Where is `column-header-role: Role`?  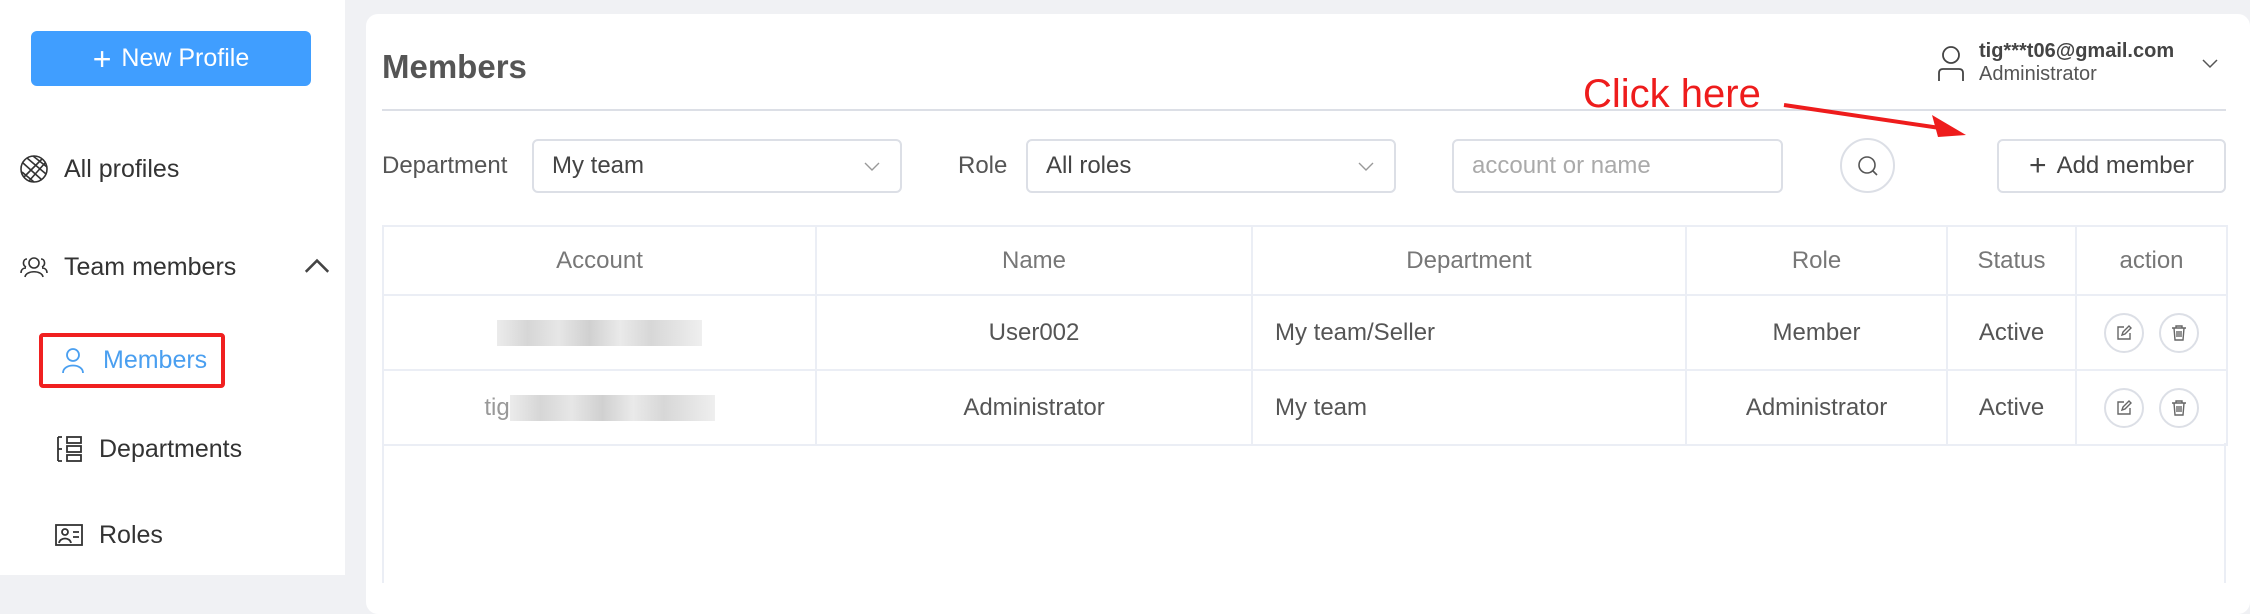
column-header-role: Role is located at coordinates (1816, 260).